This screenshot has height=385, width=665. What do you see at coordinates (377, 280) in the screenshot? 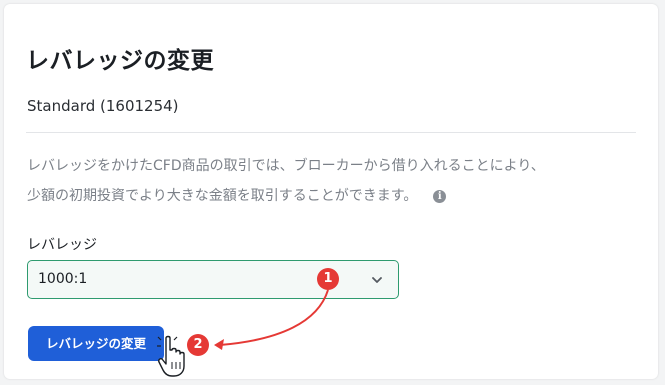
I see `chevron-down-icon` at bounding box center [377, 280].